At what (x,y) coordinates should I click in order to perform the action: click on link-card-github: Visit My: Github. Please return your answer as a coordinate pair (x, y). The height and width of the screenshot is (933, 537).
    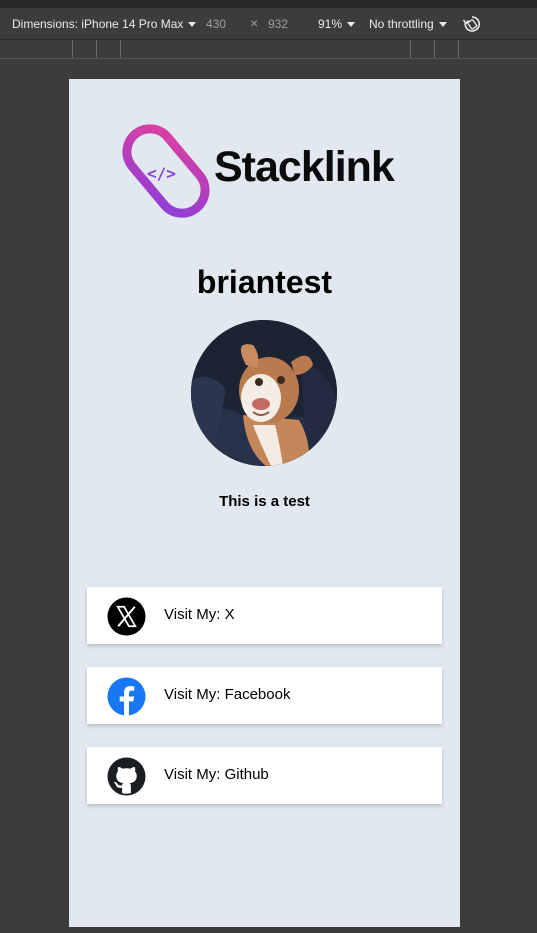
    Looking at the image, I should click on (264, 775).